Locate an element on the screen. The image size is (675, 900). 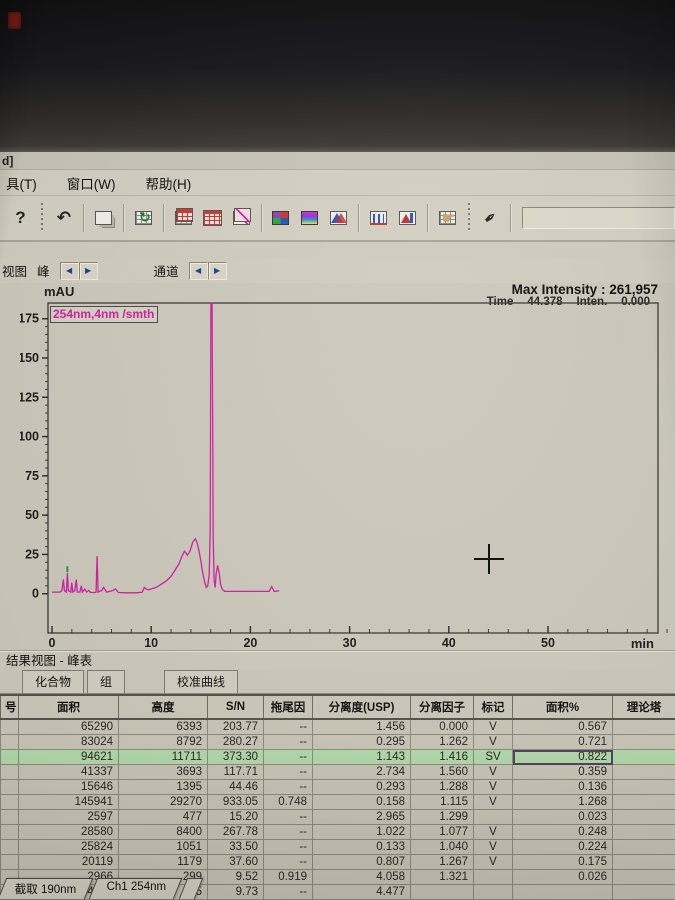
column-header: 号 is located at coordinates (9, 707).